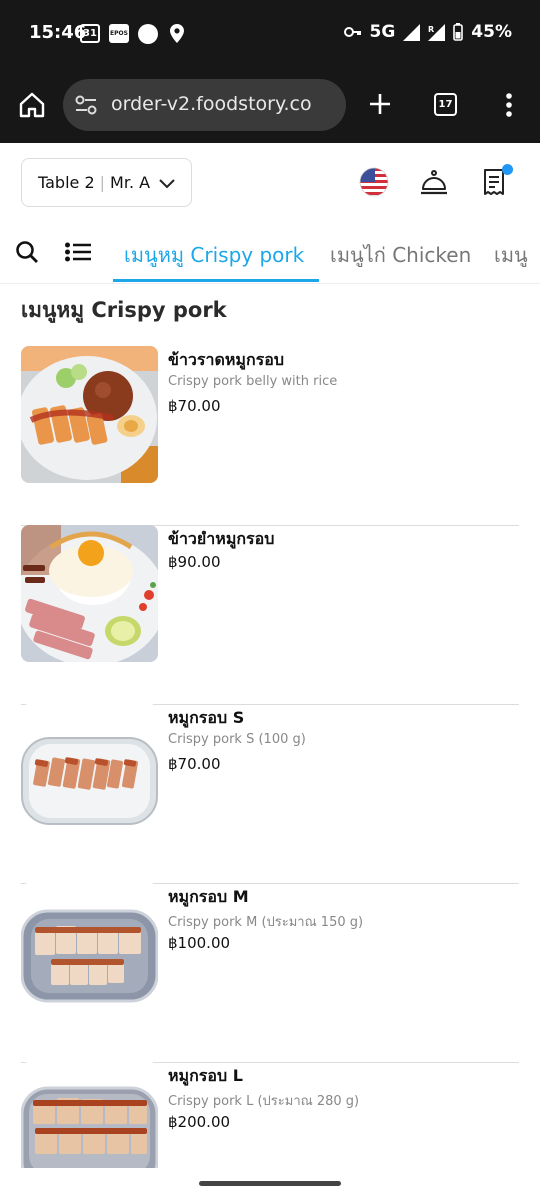 This screenshot has width=540, height=1200. Describe the element at coordinates (194, 562) in the screenshot. I see `item-price: ฿90.00` at that location.